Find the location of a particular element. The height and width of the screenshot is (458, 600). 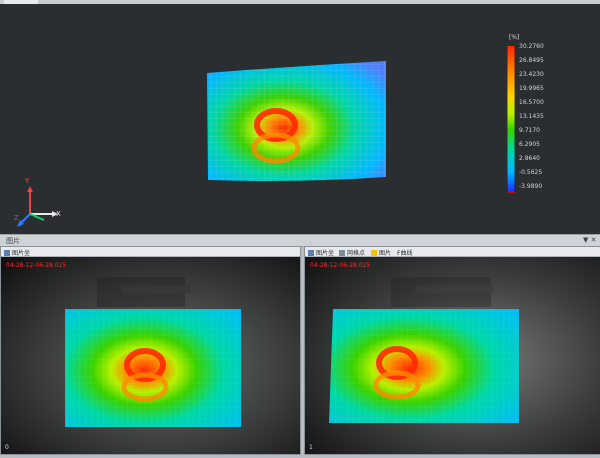

picture-icon is located at coordinates (374, 252).